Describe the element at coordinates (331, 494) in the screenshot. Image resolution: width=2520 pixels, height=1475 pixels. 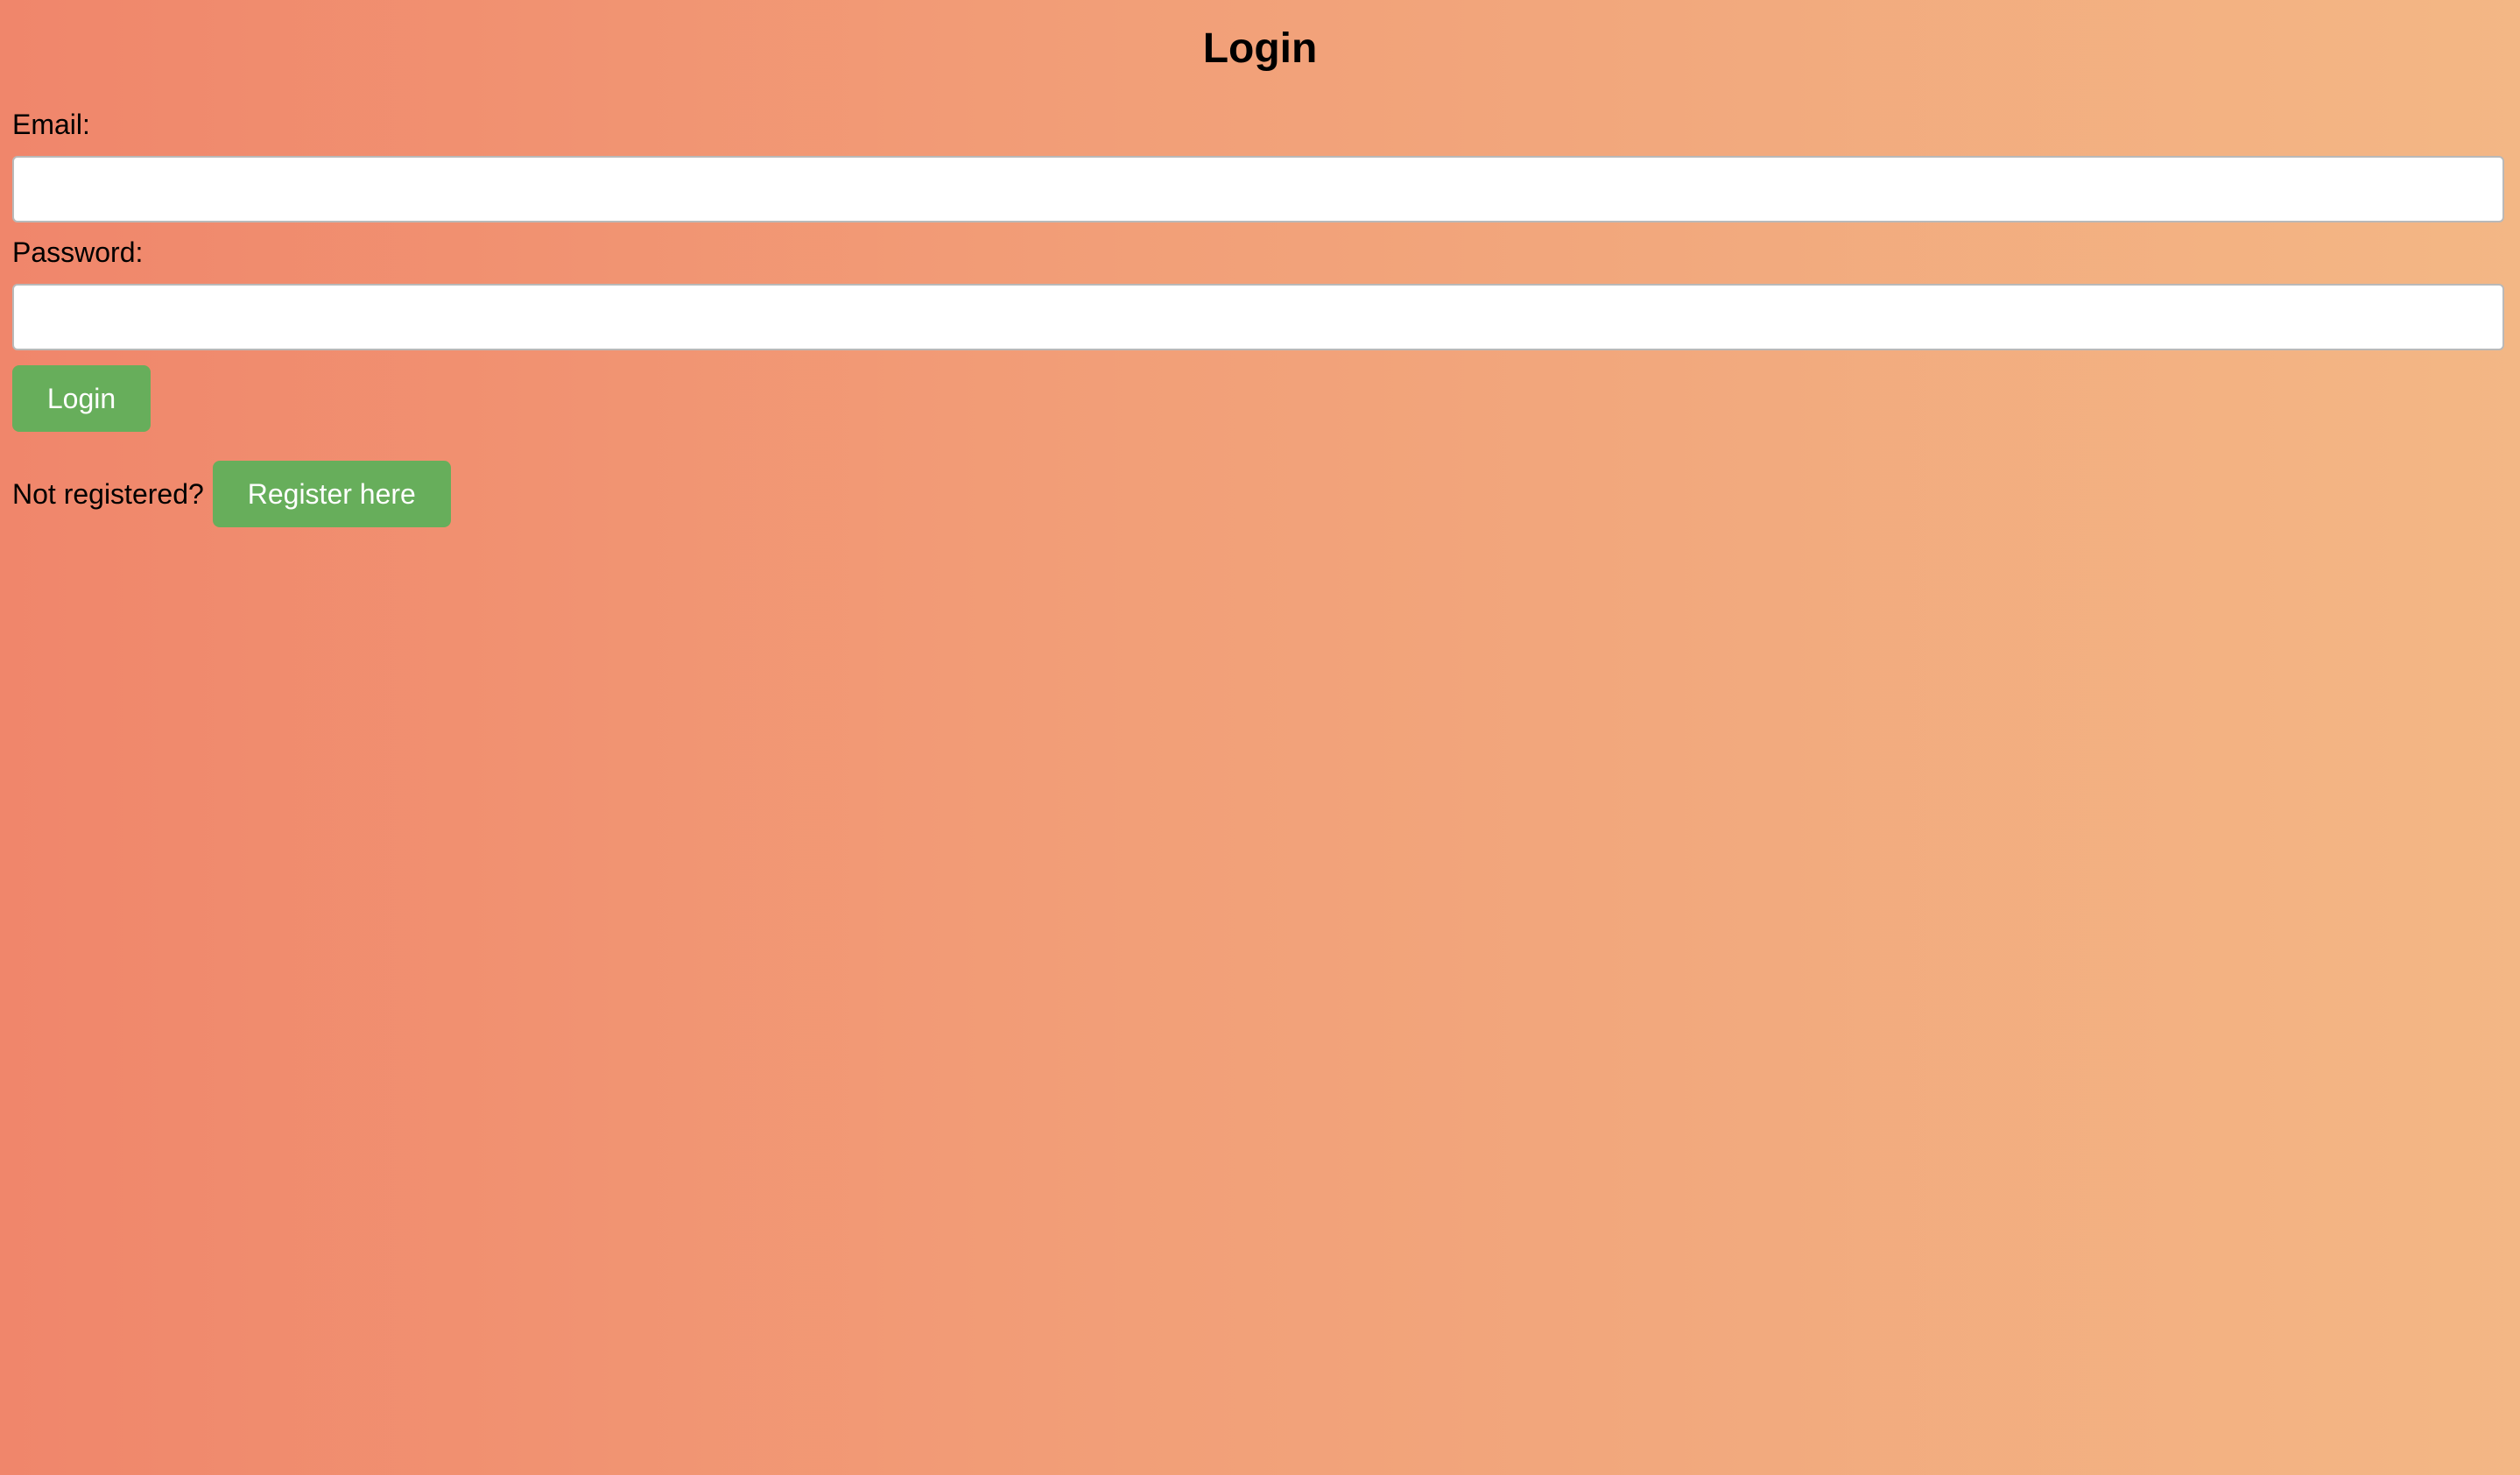
I see `register-button: Register here` at that location.